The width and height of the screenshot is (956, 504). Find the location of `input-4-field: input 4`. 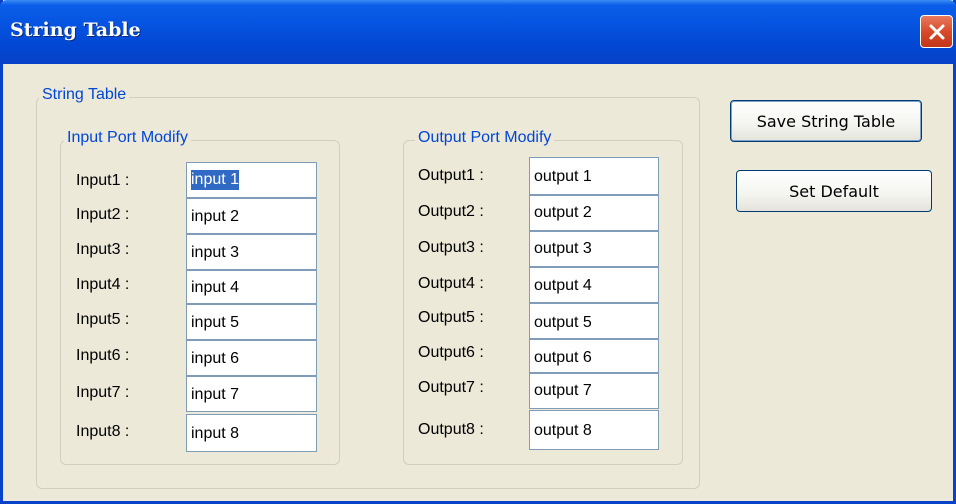

input-4-field: input 4 is located at coordinates (251, 287).